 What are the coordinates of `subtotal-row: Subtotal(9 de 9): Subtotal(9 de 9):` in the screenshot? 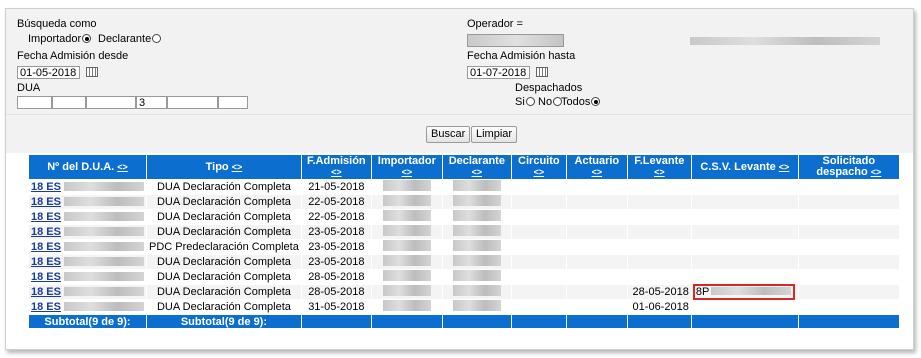 It's located at (463, 321).